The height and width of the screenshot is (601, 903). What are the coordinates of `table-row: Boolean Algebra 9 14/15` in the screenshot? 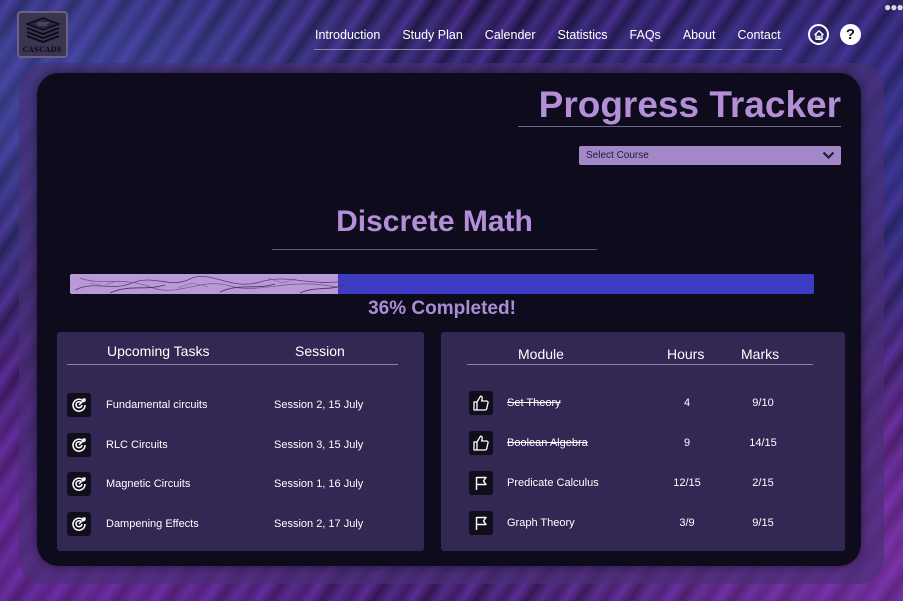 It's located at (643, 444).